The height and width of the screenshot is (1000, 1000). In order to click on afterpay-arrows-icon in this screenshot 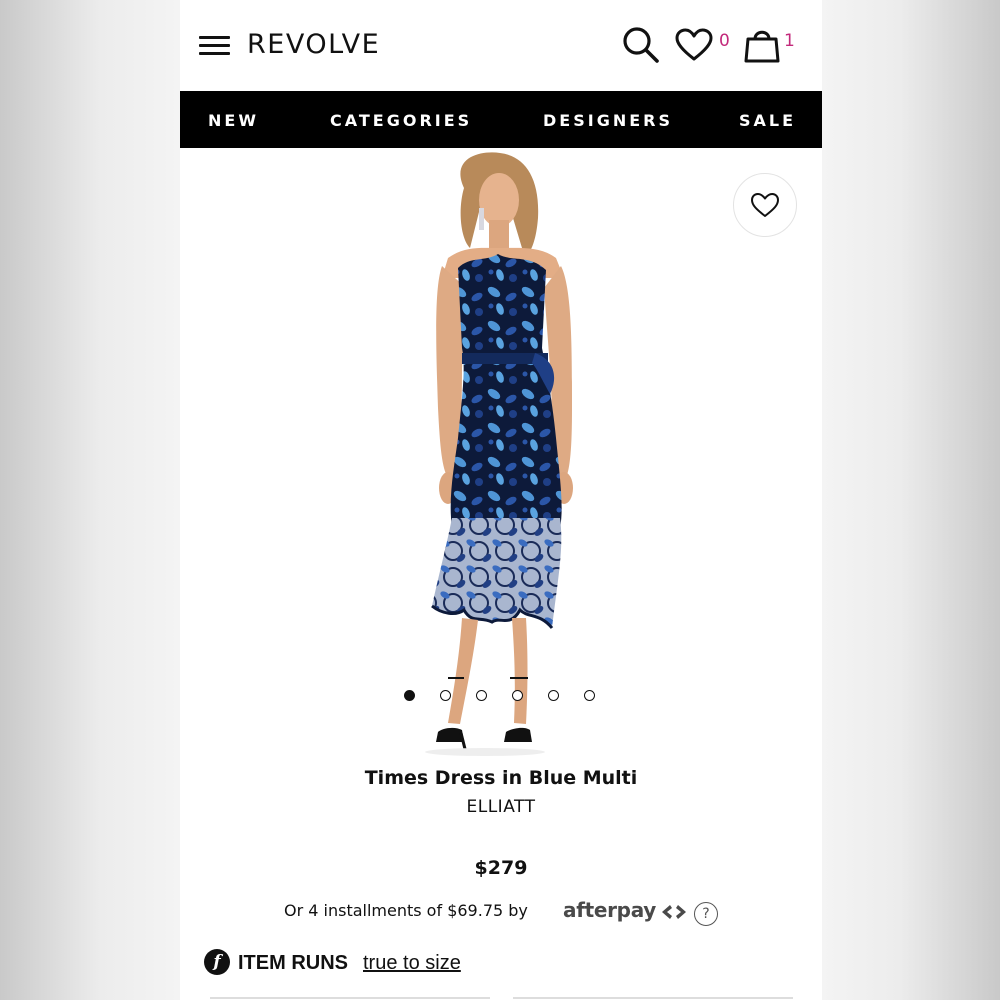, I will do `click(674, 914)`.